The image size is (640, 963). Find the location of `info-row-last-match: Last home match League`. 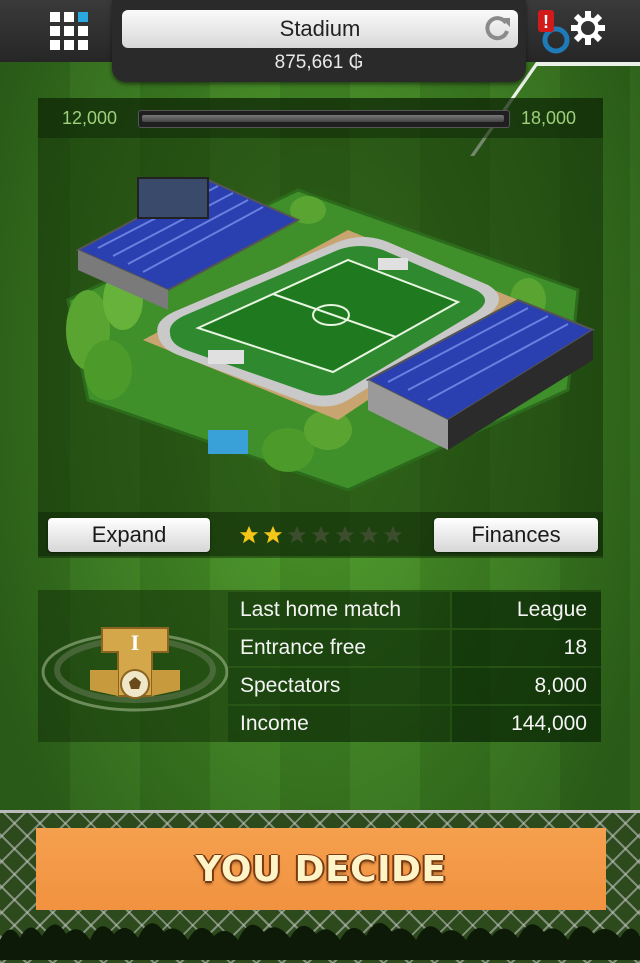

info-row-last-match: Last home match League is located at coordinates (414, 610).